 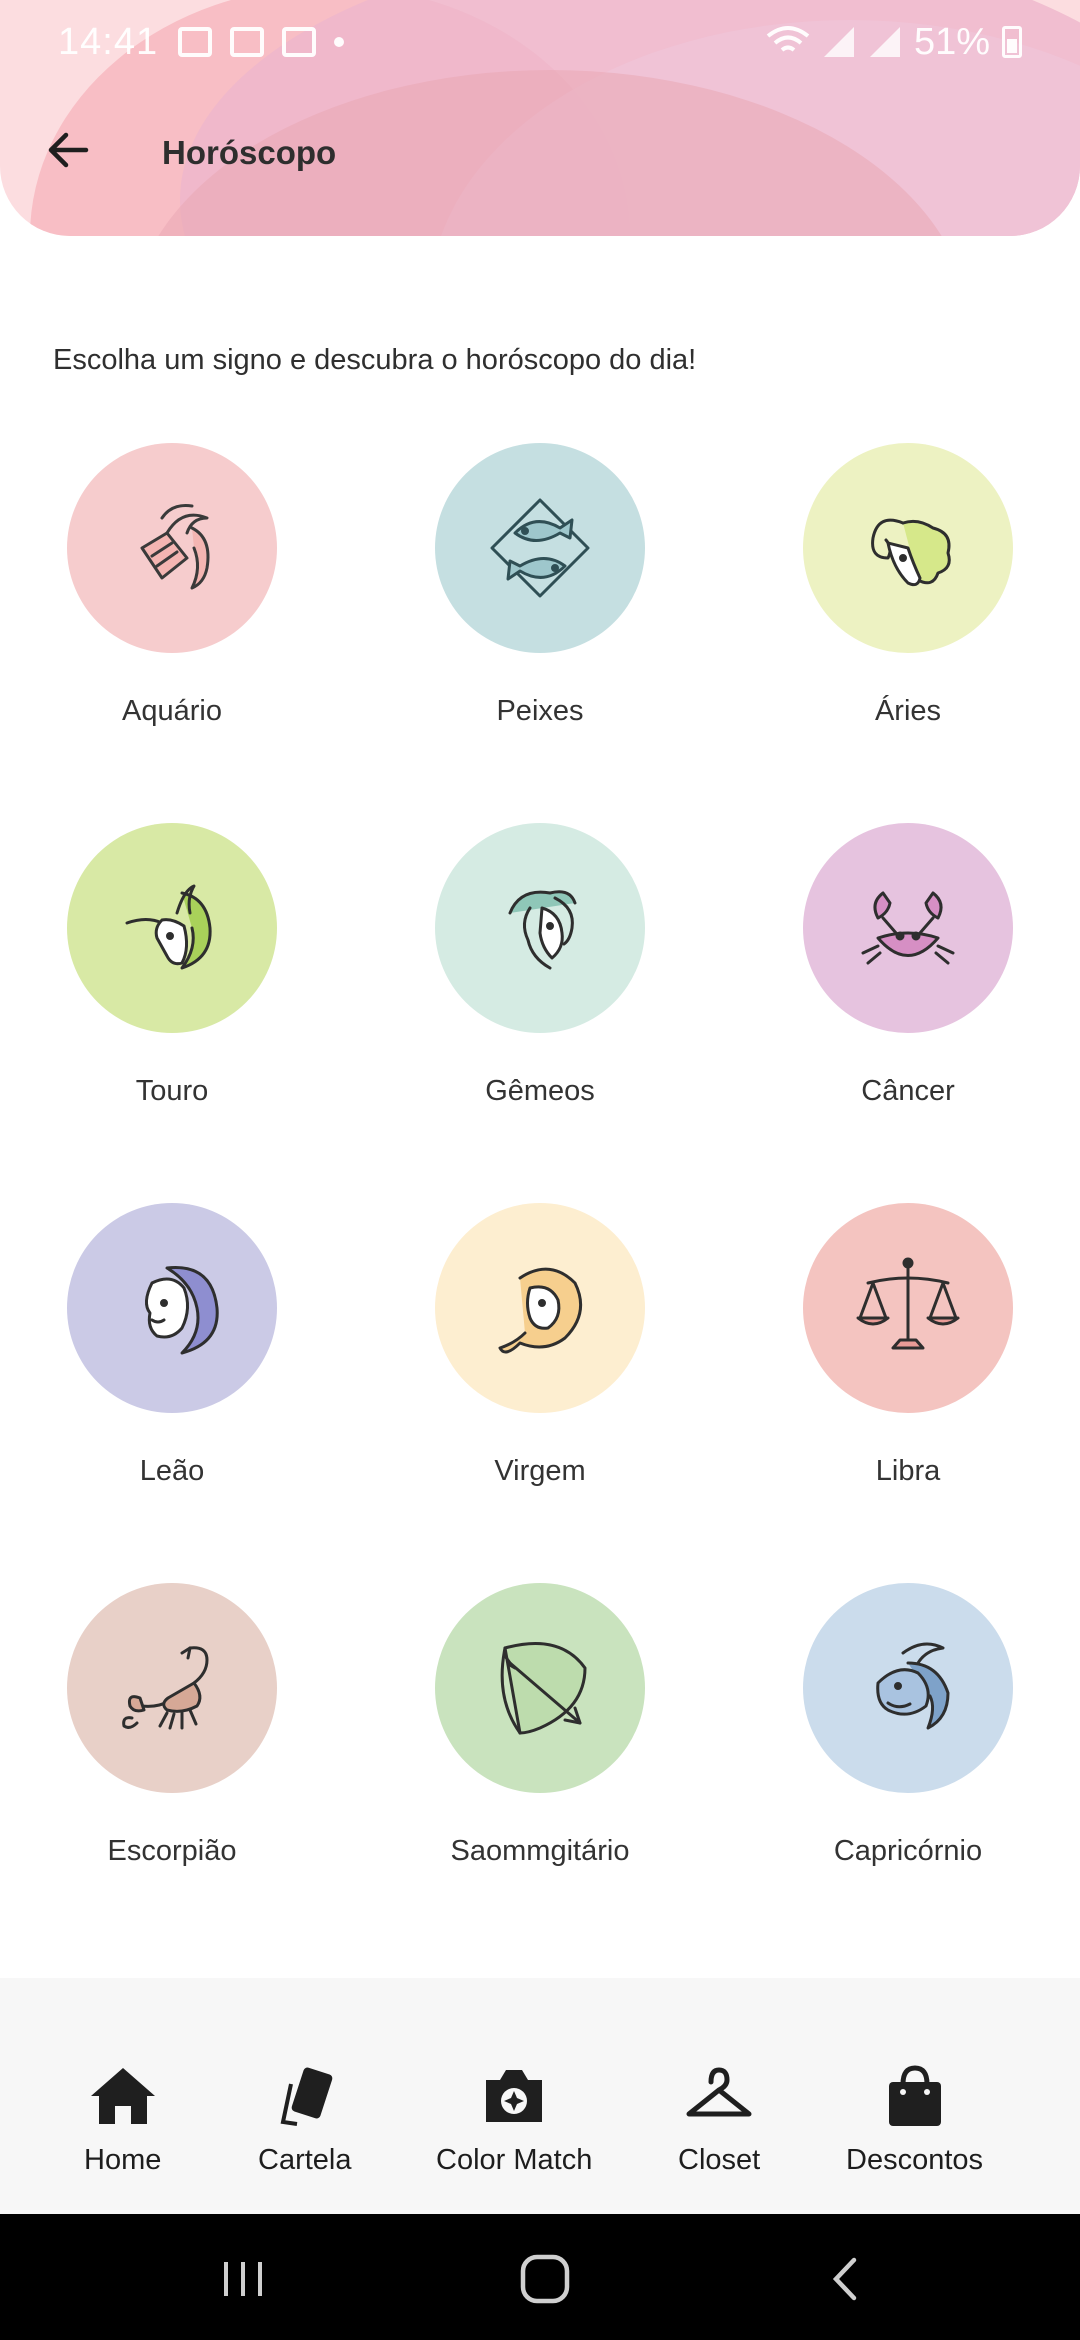 I want to click on nav-color-match: Color Match, so click(x=514, y=2120).